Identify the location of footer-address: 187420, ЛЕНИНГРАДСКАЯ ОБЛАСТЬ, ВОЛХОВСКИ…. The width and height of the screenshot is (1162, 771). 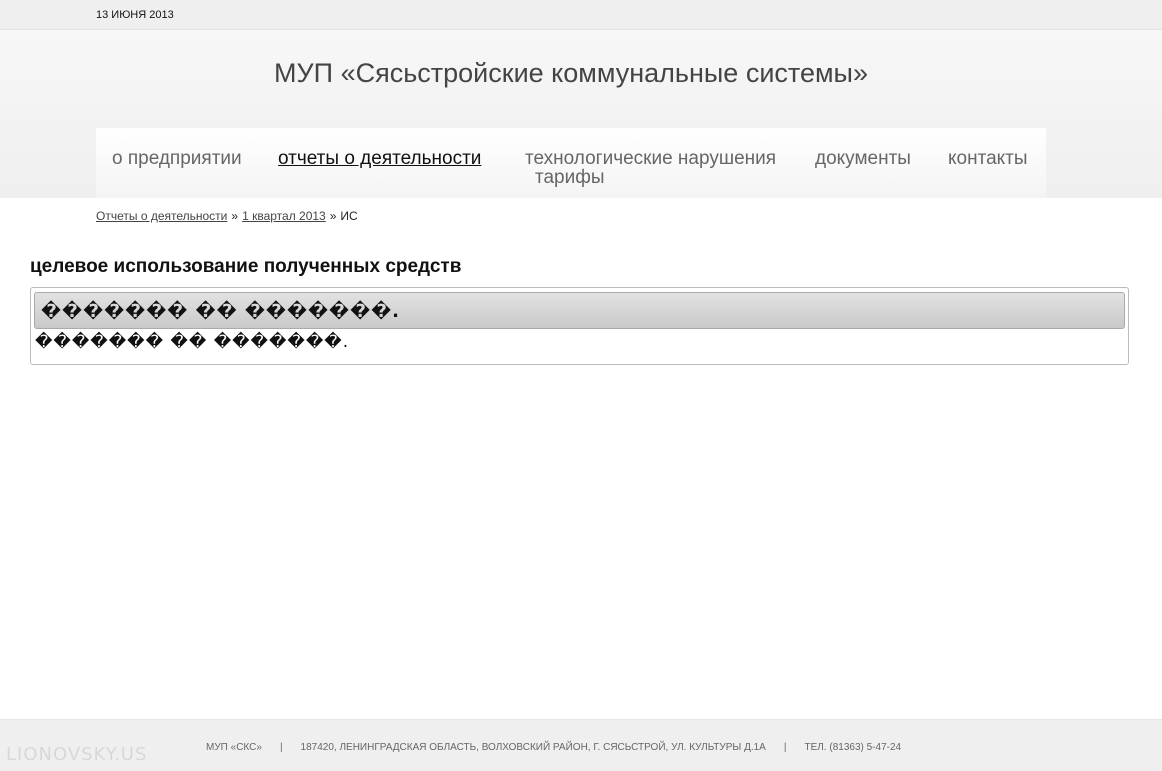
(533, 747).